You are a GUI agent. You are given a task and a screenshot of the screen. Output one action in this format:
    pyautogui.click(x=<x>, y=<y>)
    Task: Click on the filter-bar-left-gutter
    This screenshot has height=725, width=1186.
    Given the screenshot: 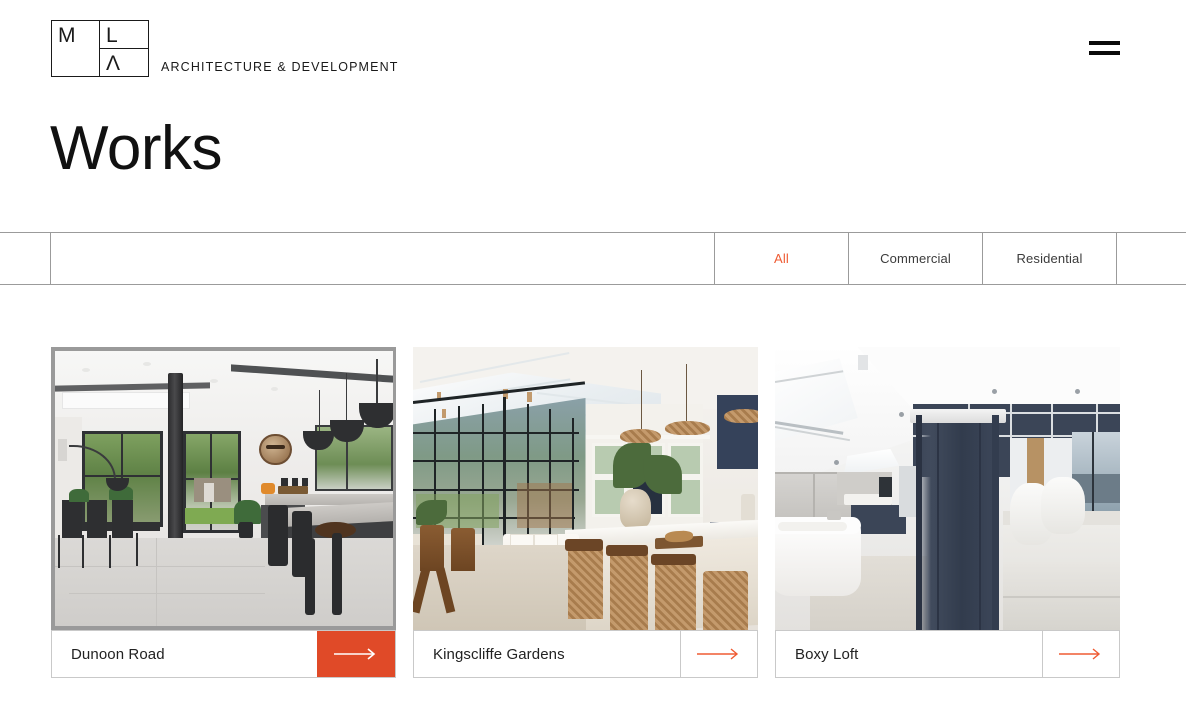 What is the action you would take?
    pyautogui.click(x=25, y=258)
    